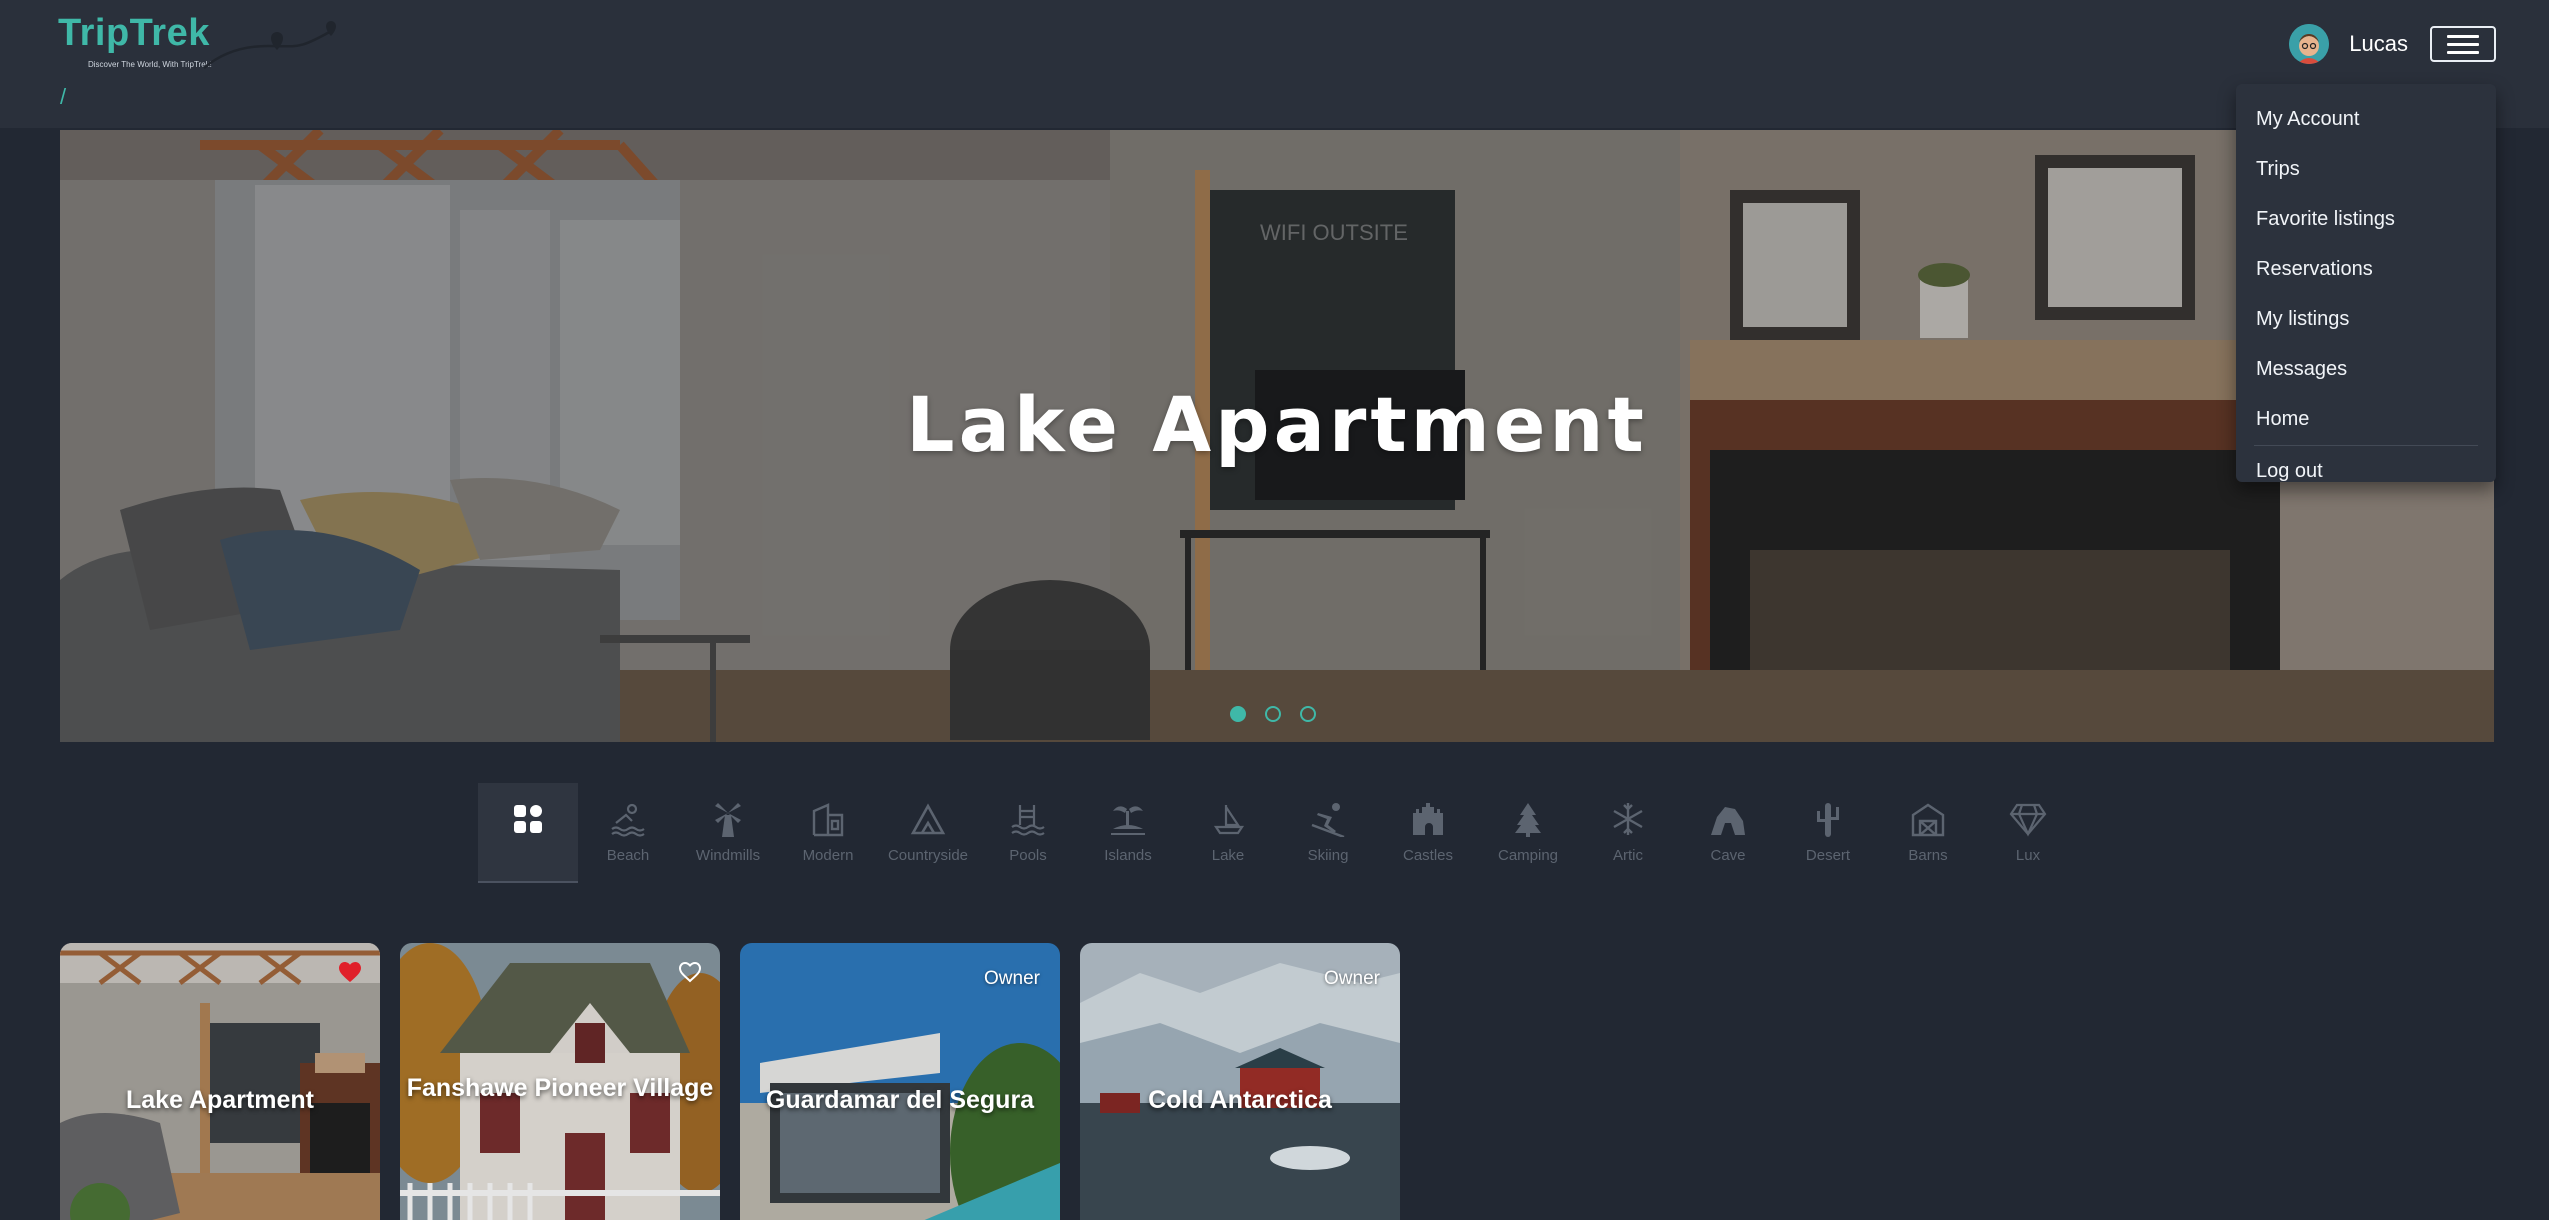 The width and height of the screenshot is (2549, 1220). What do you see at coordinates (728, 820) in the screenshot?
I see `windmill-icon` at bounding box center [728, 820].